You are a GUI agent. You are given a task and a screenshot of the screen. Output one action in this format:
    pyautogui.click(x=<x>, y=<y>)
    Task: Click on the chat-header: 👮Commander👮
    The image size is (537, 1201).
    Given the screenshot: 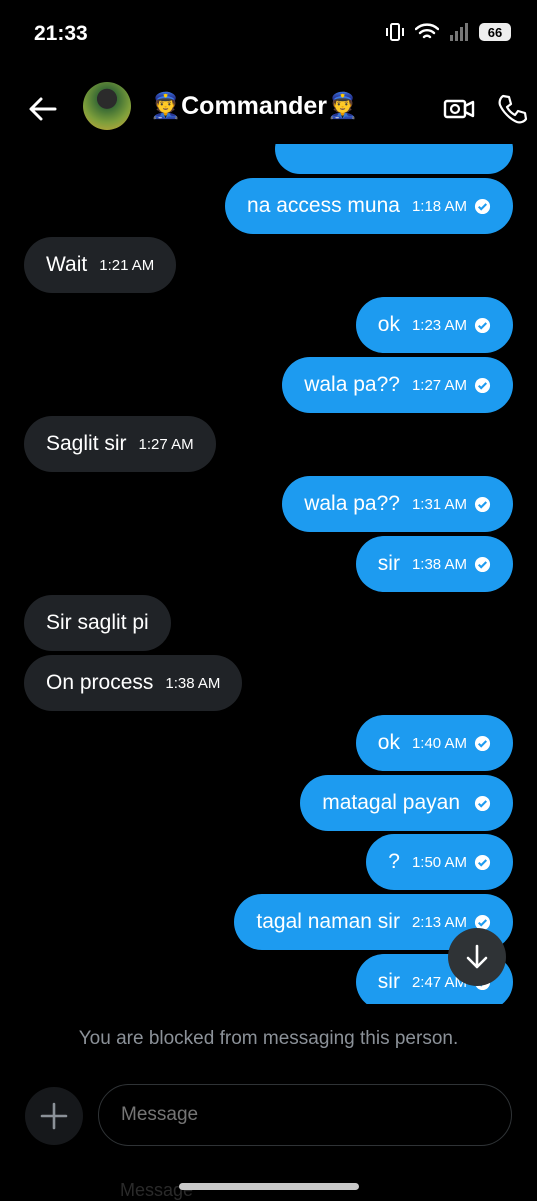 What is the action you would take?
    pyautogui.click(x=268, y=108)
    